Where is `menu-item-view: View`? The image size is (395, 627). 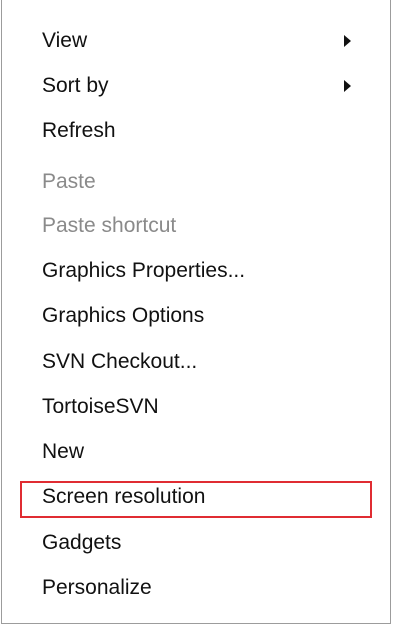 menu-item-view: View is located at coordinates (206, 41).